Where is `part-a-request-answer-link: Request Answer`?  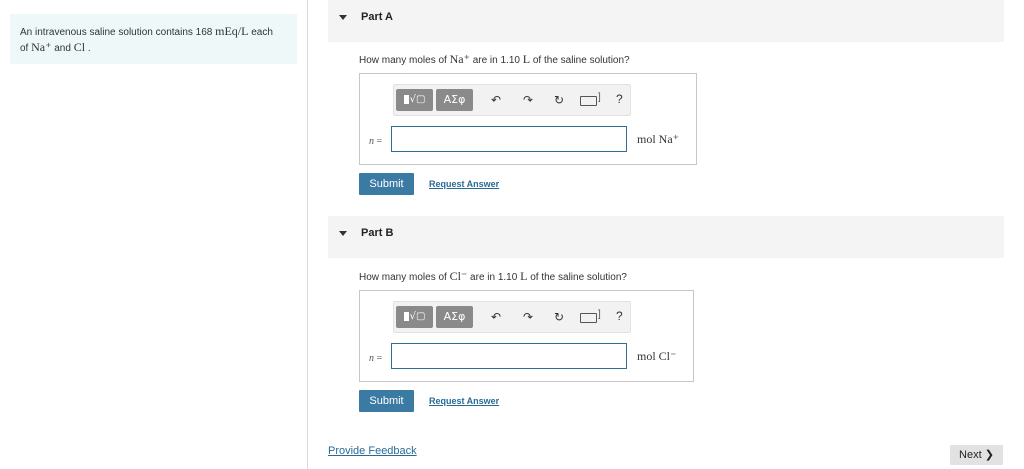 part-a-request-answer-link: Request Answer is located at coordinates (464, 184).